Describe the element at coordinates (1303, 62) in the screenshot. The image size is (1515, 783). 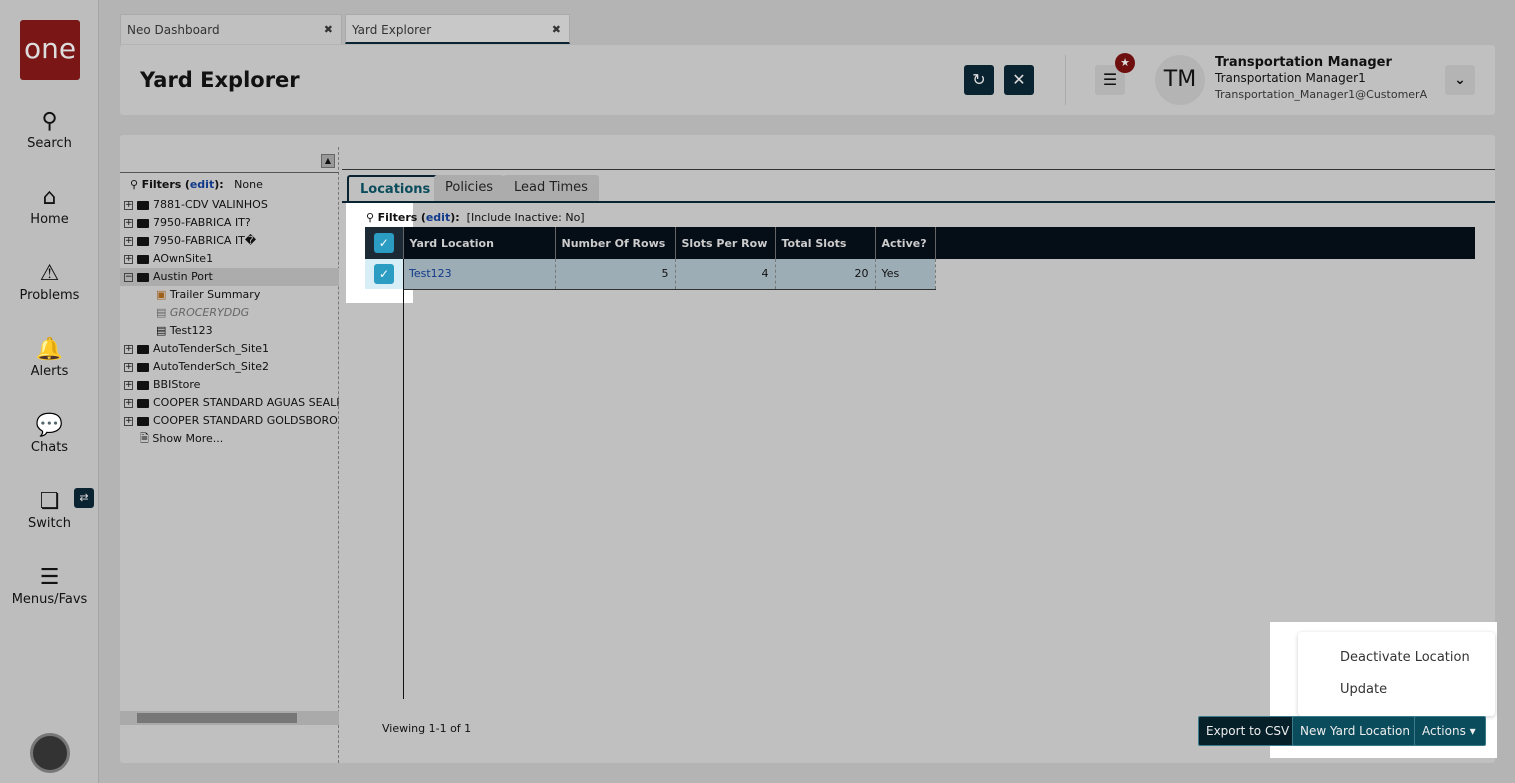
I see `user-role: Transportation Manager` at that location.